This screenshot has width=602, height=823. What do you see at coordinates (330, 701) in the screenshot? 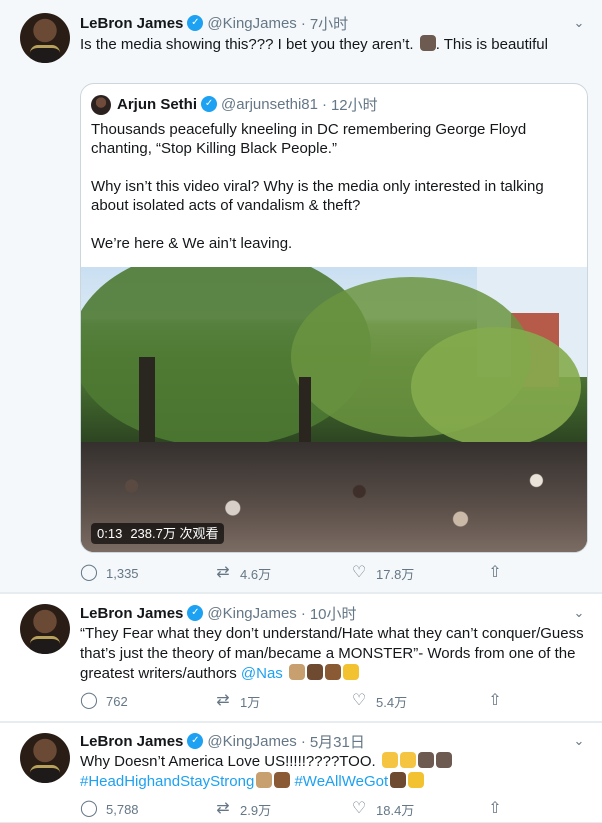
I see `action-bar: ◯ 762 ⇄ 1万 ♡ 5.4万 ⇧` at bounding box center [330, 701].